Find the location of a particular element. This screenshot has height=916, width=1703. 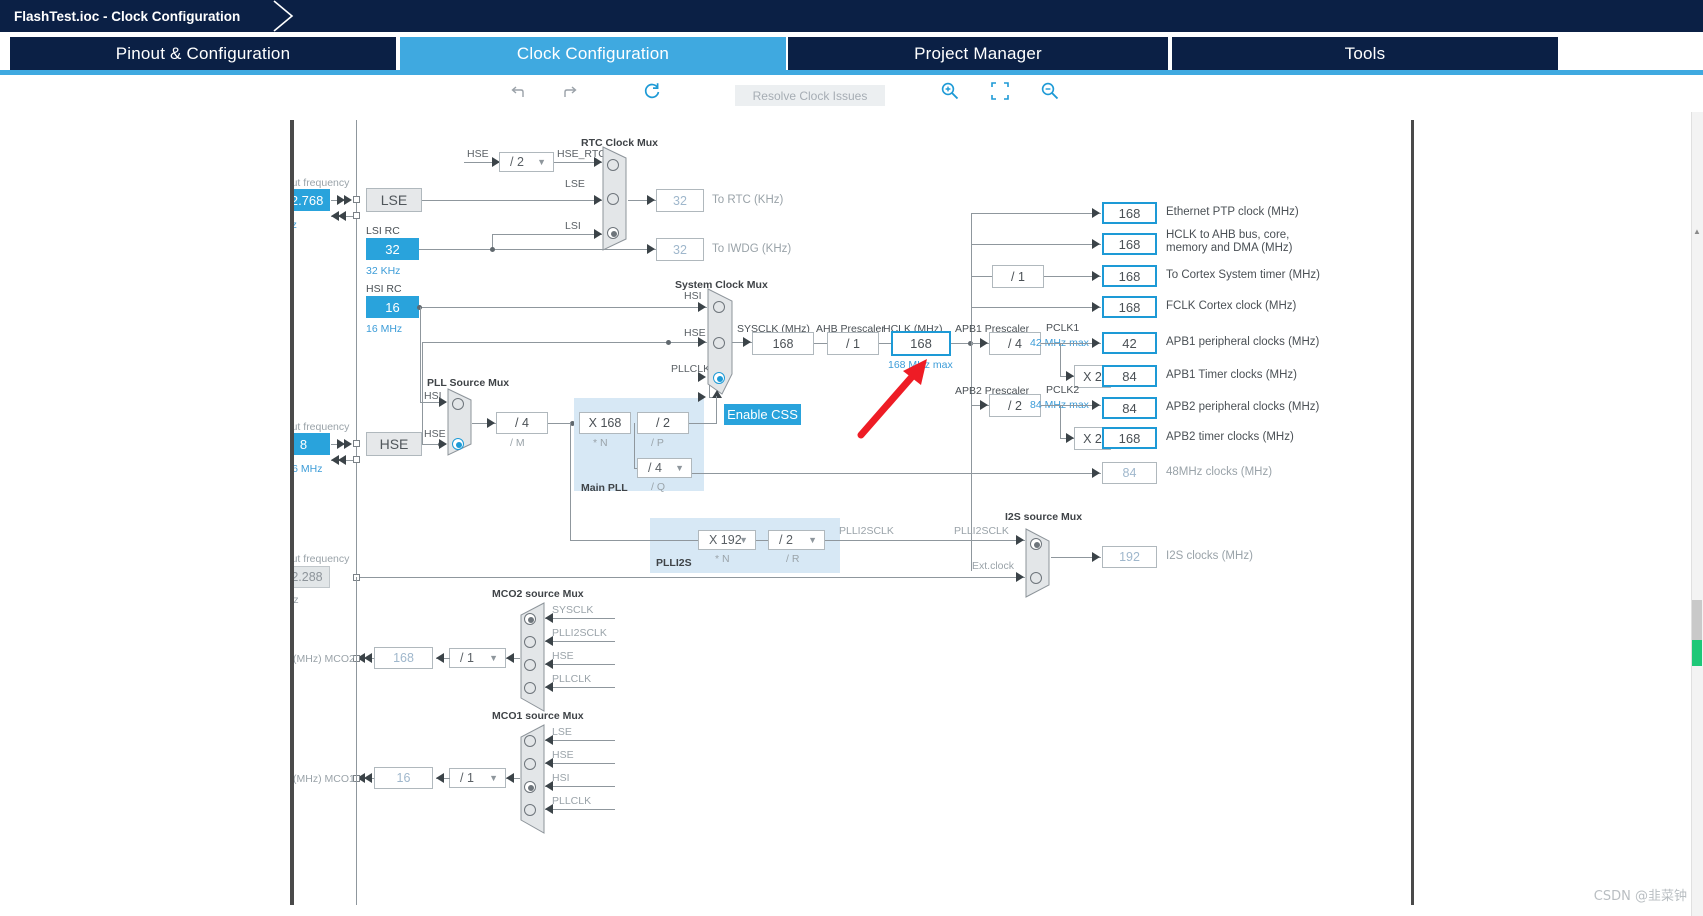

document-tab: FlashTest.ioc - Clock Configuration is located at coordinates (140, 16).